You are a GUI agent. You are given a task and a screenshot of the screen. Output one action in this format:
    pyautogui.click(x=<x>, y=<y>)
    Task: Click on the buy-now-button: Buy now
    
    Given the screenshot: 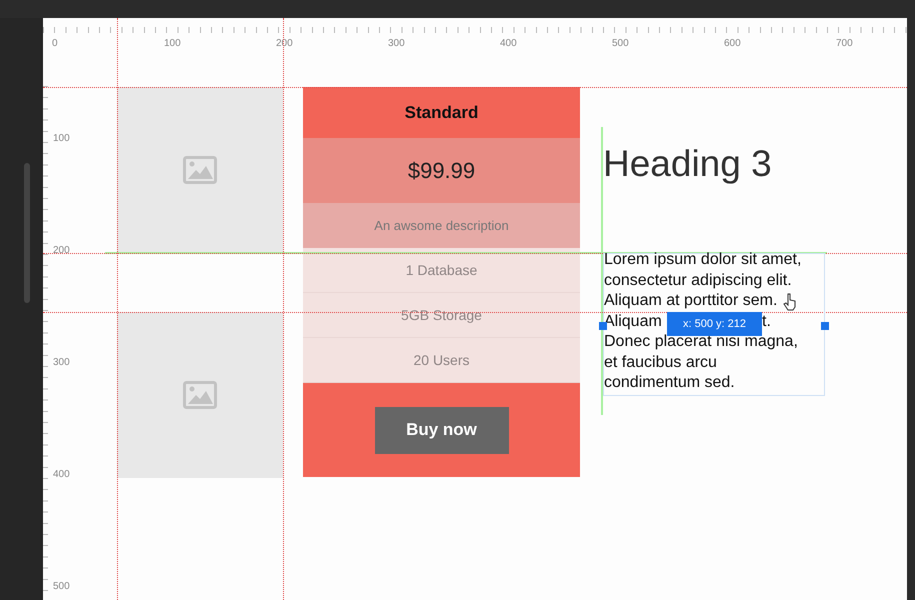 What is the action you would take?
    pyautogui.click(x=441, y=430)
    